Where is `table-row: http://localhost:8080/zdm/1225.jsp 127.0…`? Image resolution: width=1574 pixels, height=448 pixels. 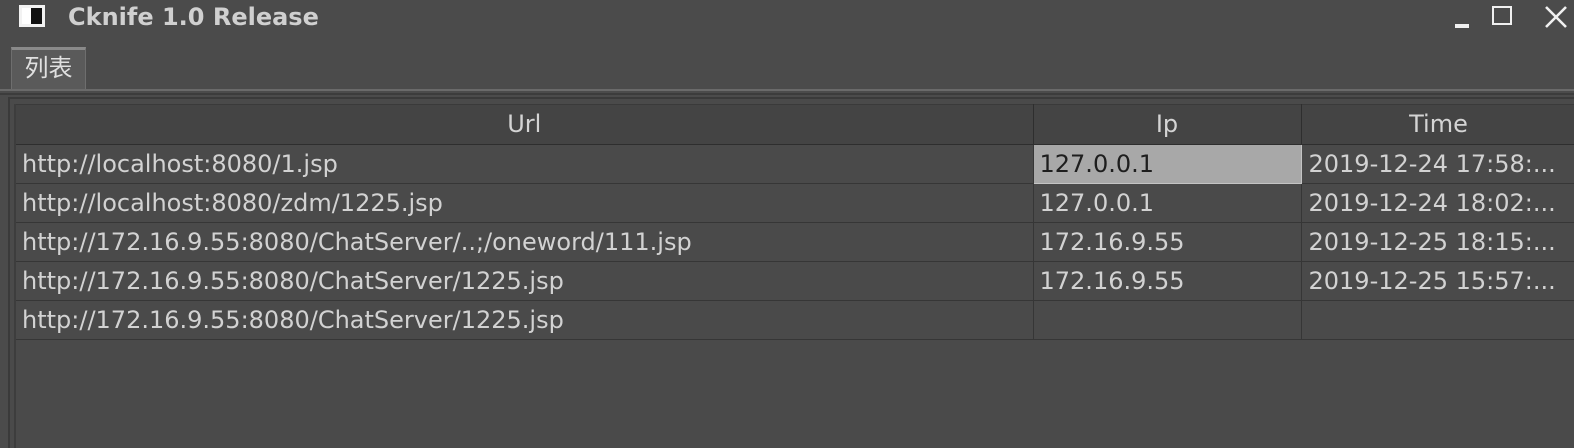 table-row: http://localhost:8080/zdm/1225.jsp 127.0… is located at coordinates (795, 203).